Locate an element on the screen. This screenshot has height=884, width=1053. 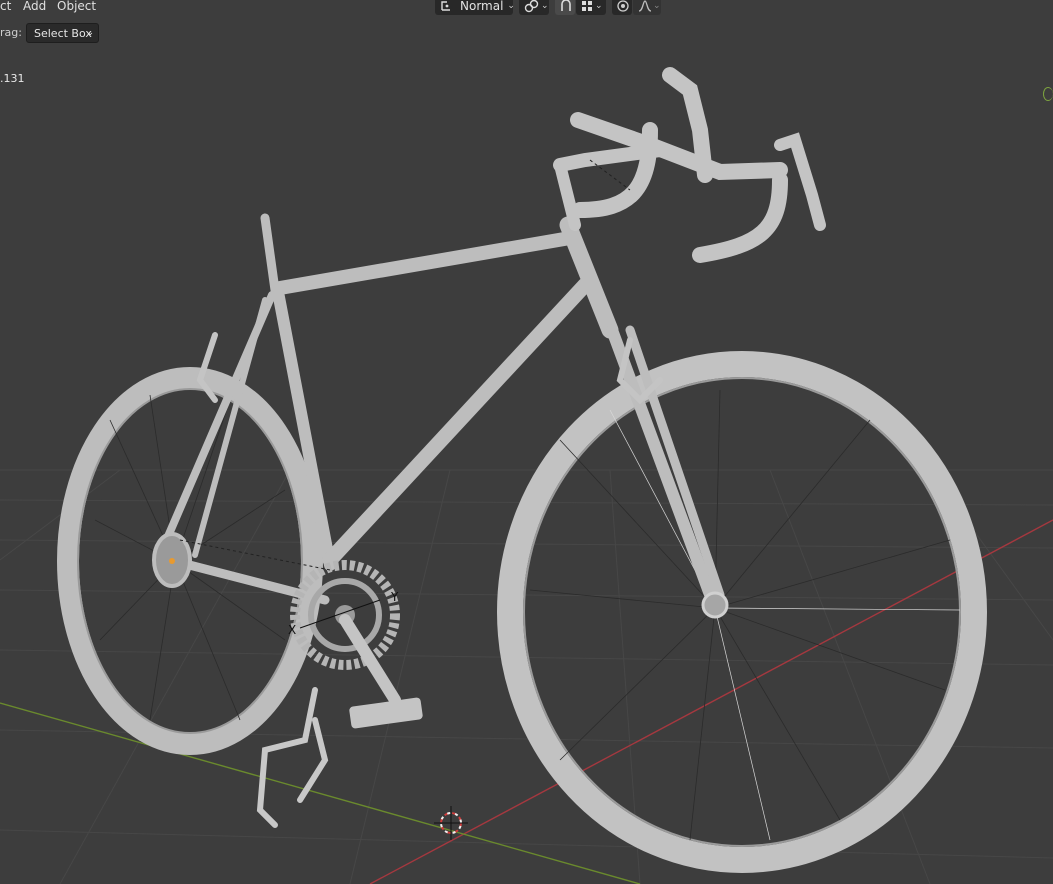
y-axis-label: Y is located at coordinates (394, 597).